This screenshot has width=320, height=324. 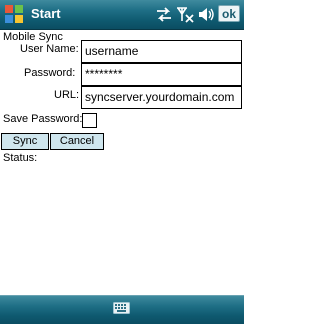 What do you see at coordinates (49, 49) in the screenshot?
I see `username-label: User Name:` at bounding box center [49, 49].